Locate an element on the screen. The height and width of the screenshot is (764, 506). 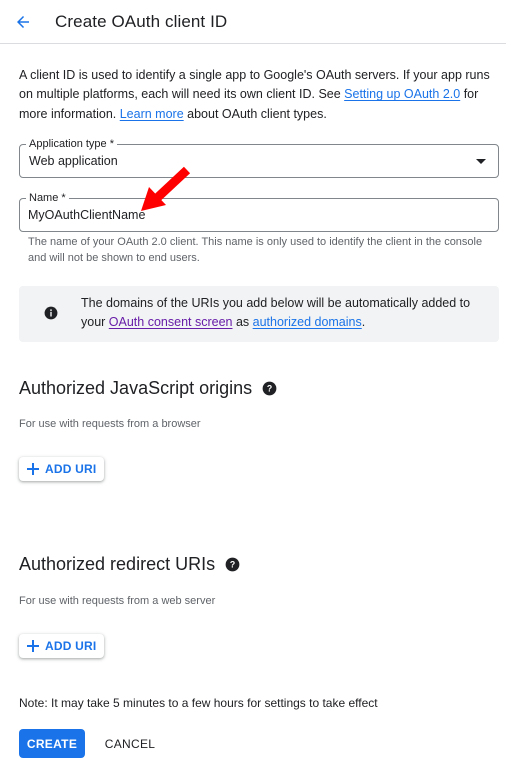
application-type-select: Application type * Web application is located at coordinates (259, 157).